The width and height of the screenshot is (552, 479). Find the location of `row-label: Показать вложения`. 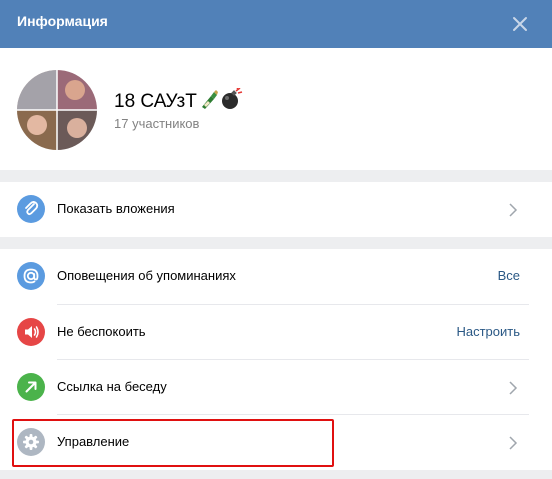

row-label: Показать вложения is located at coordinates (116, 208).